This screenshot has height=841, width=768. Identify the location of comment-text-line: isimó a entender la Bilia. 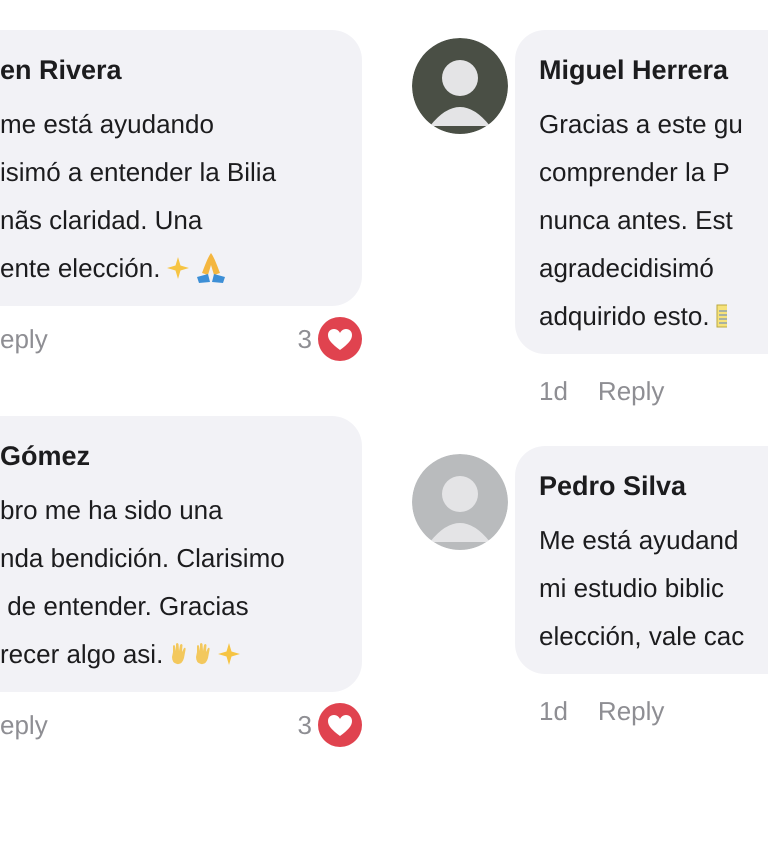
(138, 172).